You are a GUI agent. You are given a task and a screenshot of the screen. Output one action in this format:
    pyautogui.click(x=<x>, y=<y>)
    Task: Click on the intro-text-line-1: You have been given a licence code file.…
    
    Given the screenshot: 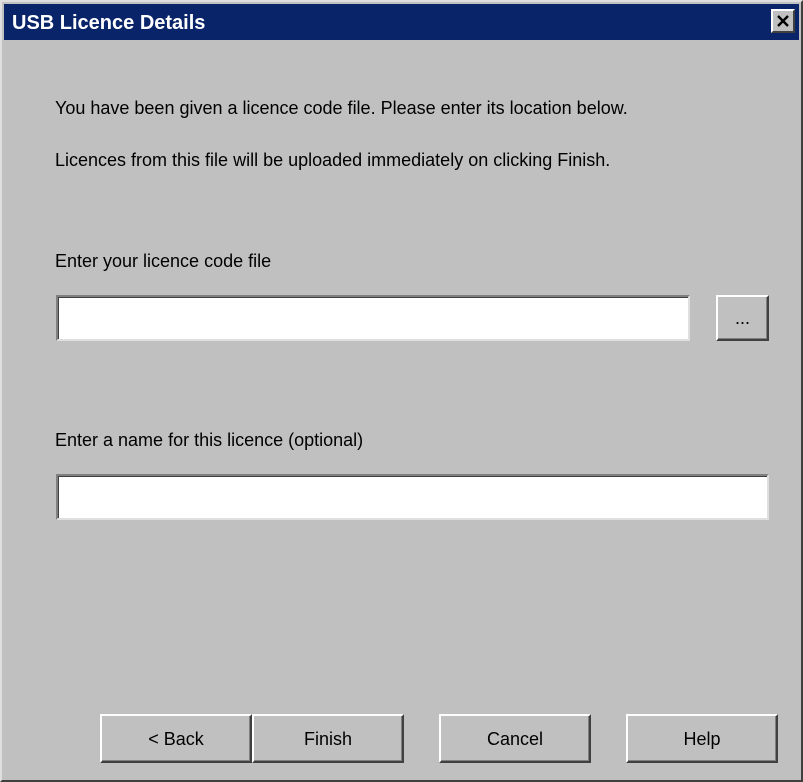 What is the action you would take?
    pyautogui.click(x=341, y=108)
    